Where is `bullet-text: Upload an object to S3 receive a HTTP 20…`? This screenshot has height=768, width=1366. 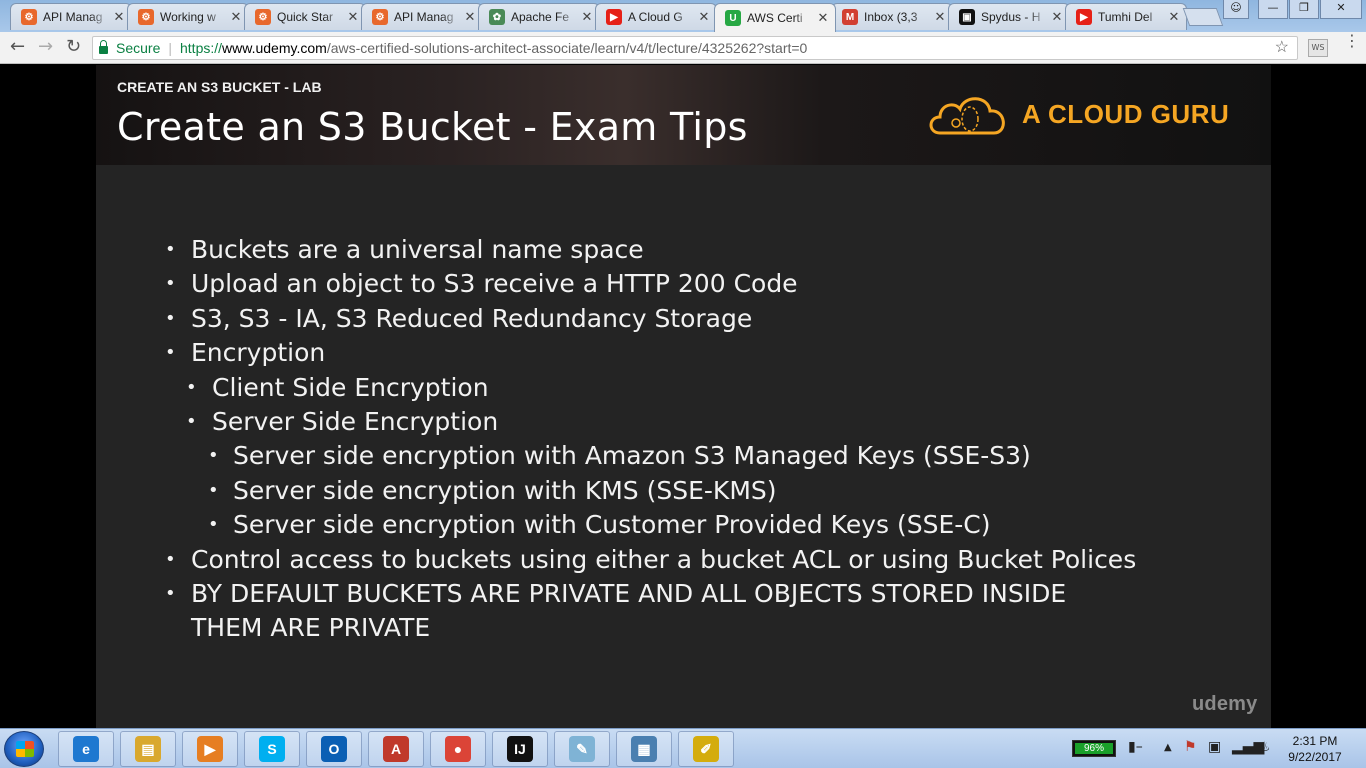 bullet-text: Upload an object to S3 receive a HTTP 20… is located at coordinates (494, 284).